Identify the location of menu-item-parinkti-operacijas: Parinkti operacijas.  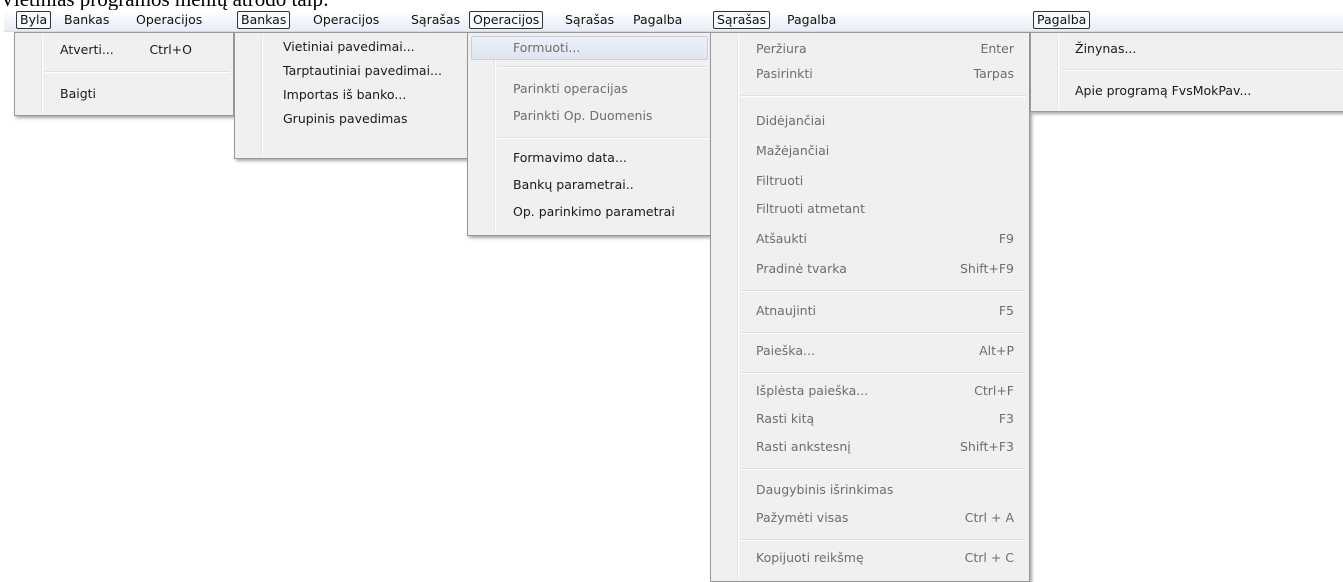
(589, 89).